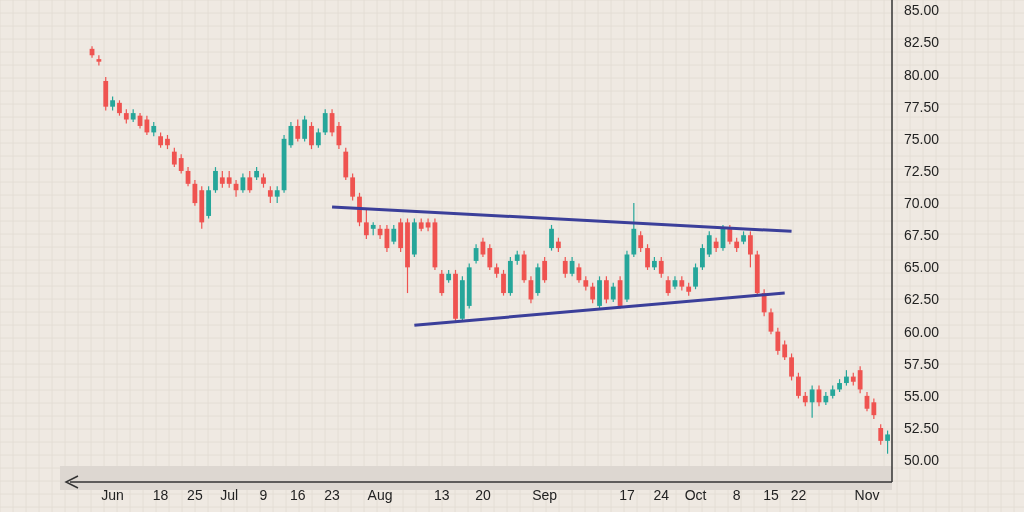 This screenshot has height=512, width=1024. What do you see at coordinates (922, 235) in the screenshot?
I see `y-tick-label: 67.50` at bounding box center [922, 235].